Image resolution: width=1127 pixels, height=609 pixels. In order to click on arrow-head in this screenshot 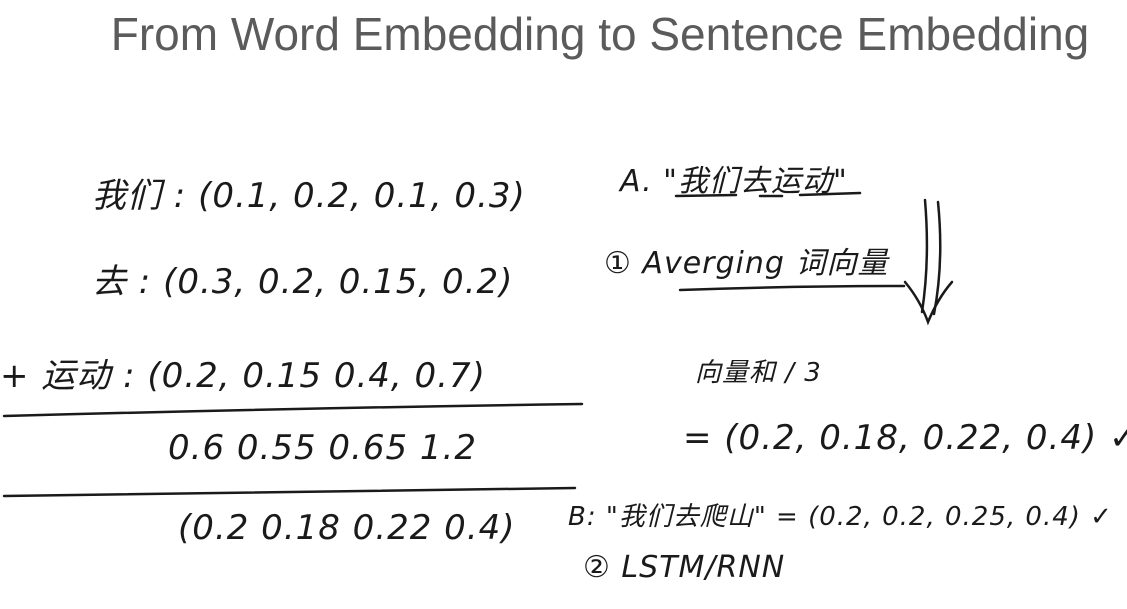, I will do `click(928, 303)`.